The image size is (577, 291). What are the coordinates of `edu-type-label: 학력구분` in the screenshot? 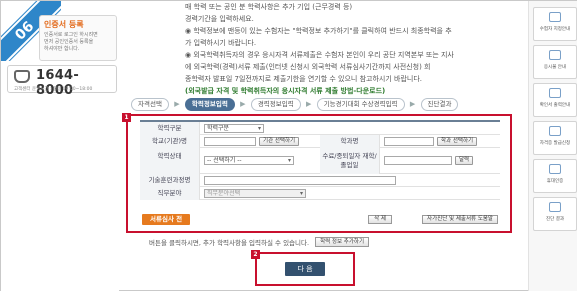 It's located at (170, 128).